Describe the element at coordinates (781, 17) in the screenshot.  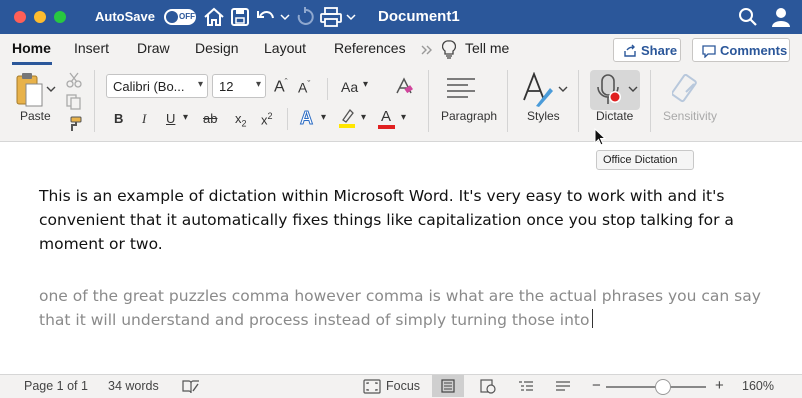
I see `account-icon` at that location.